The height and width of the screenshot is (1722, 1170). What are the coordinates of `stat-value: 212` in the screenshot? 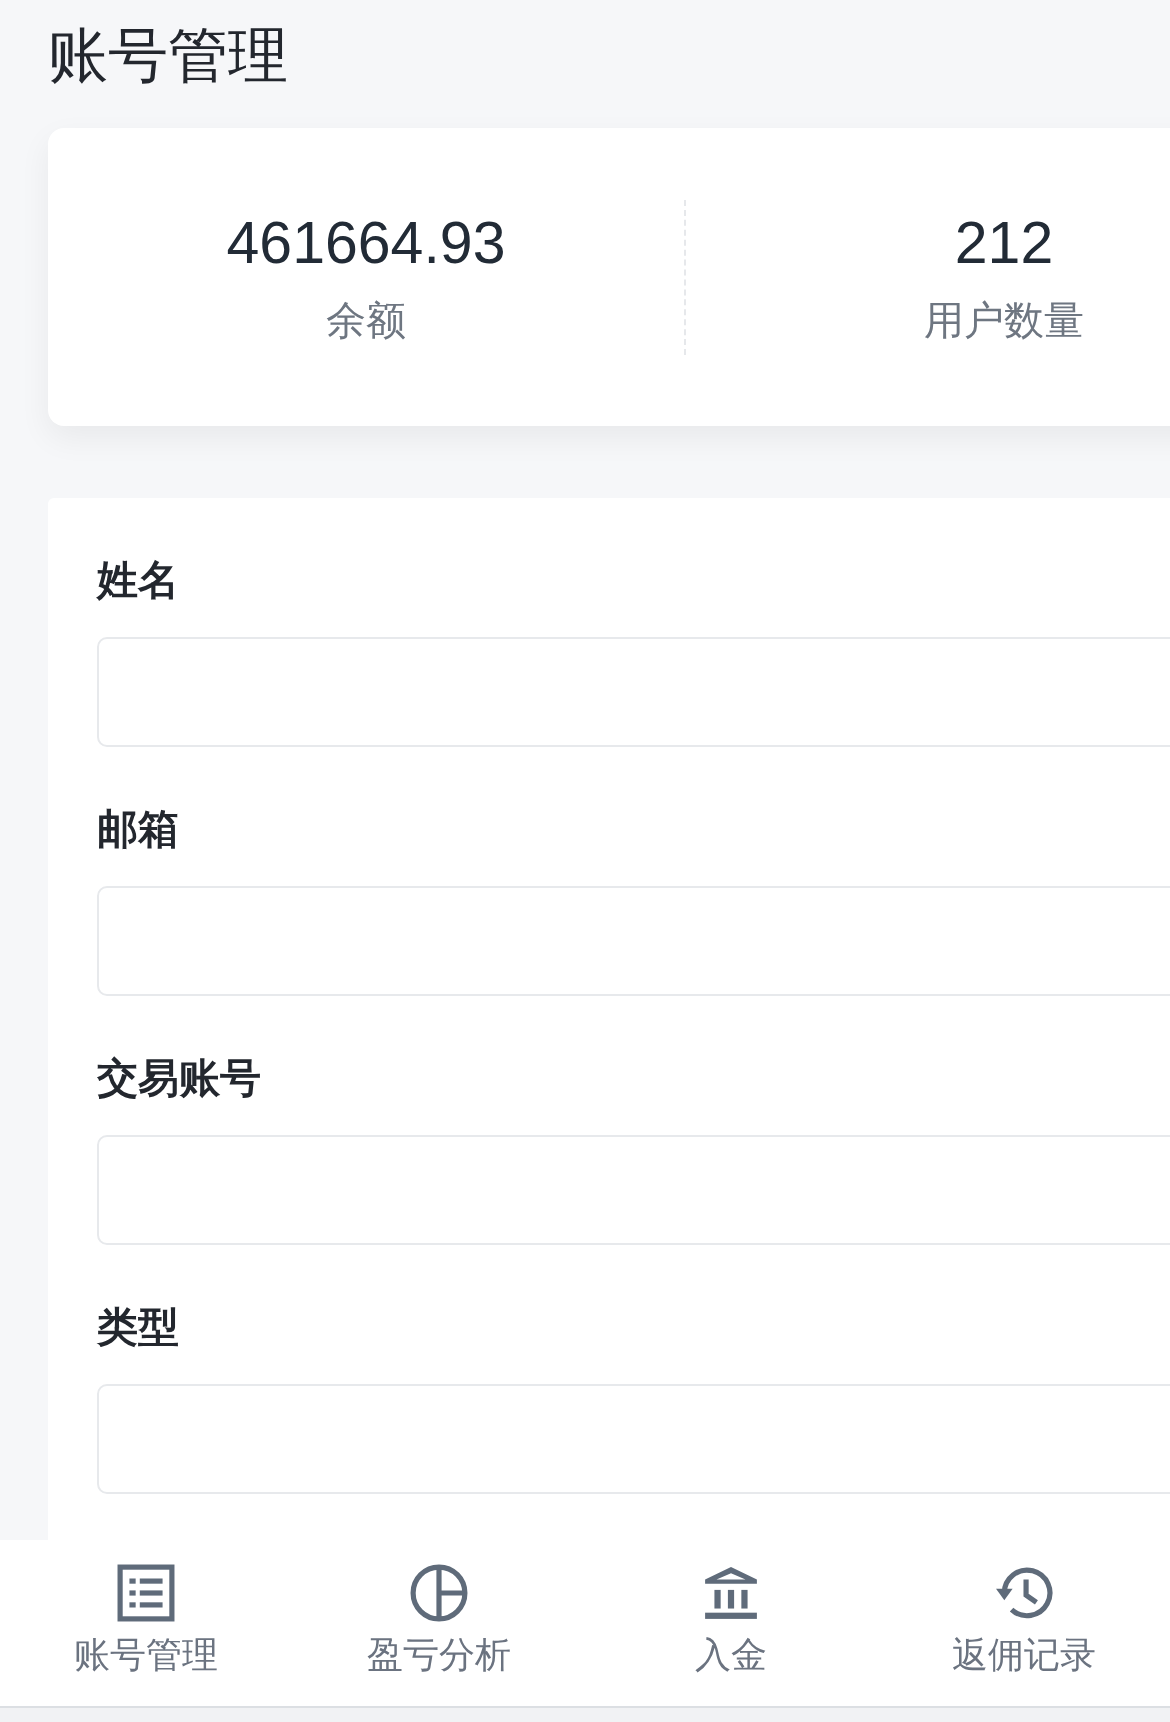 It's located at (1004, 243).